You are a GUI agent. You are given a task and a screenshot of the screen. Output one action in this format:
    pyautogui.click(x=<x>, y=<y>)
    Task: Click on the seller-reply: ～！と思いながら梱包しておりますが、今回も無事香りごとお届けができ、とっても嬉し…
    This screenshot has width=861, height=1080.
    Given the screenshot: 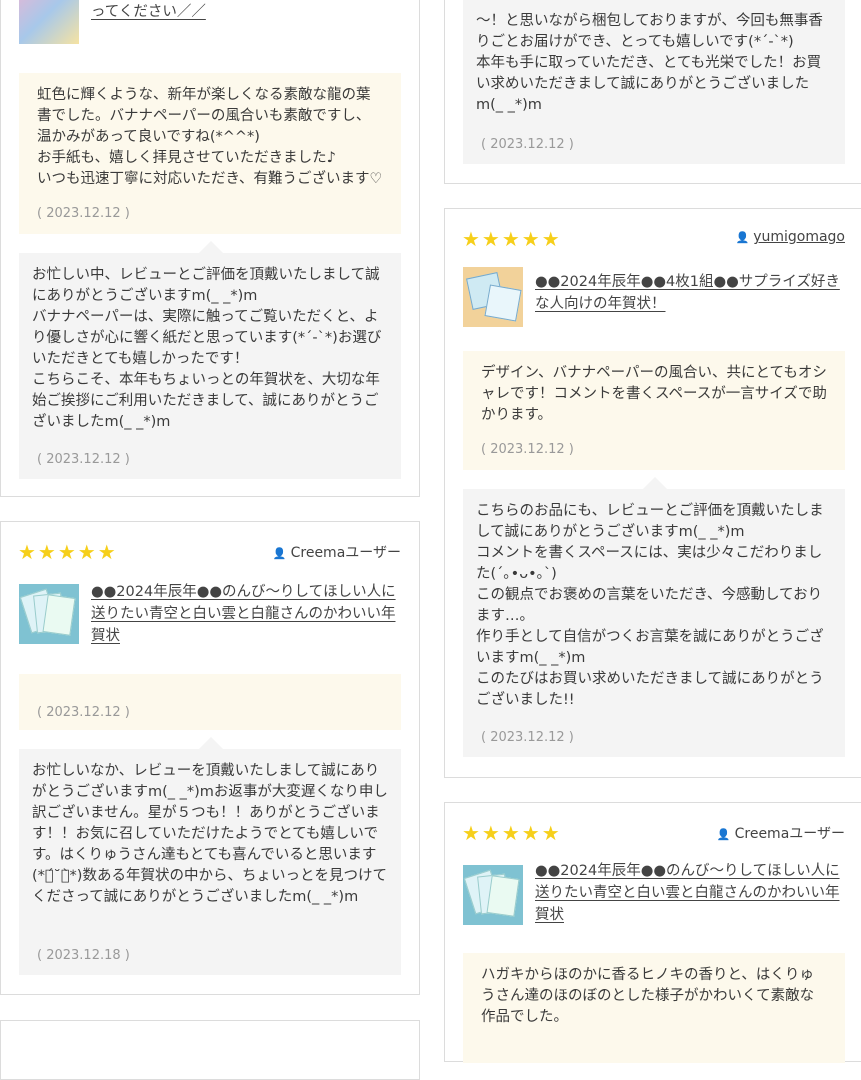 What is the action you would take?
    pyautogui.click(x=654, y=82)
    